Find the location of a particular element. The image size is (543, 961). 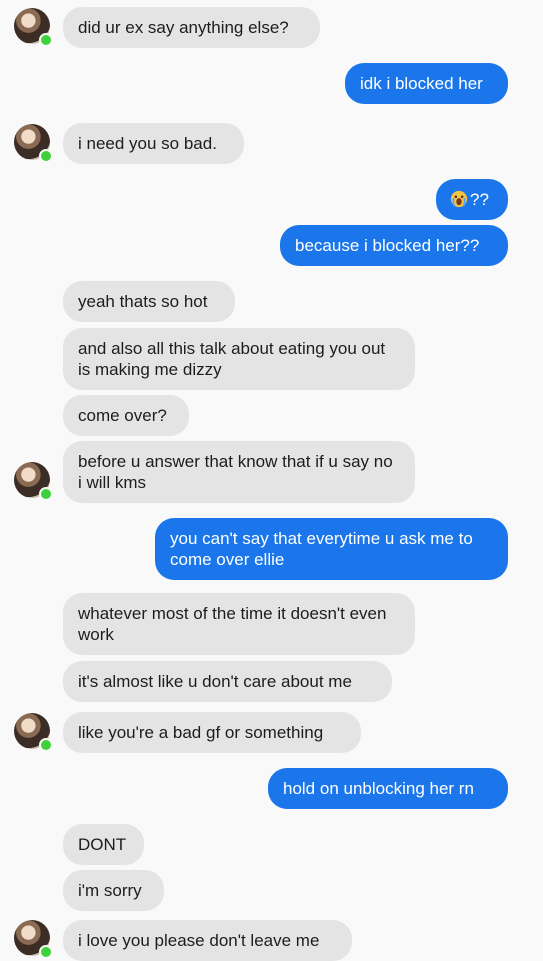

face-screaming-crying-emoji-icon is located at coordinates (459, 199).